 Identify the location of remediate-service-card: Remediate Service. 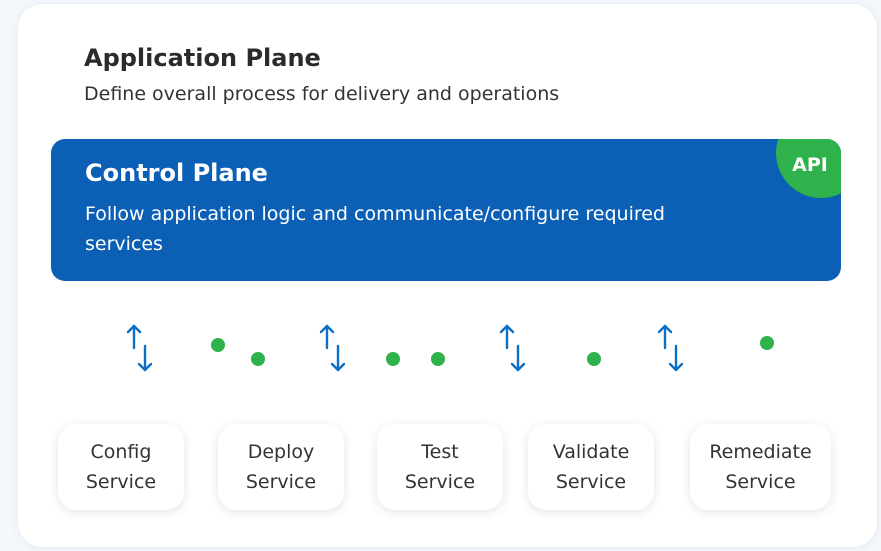
(760, 467).